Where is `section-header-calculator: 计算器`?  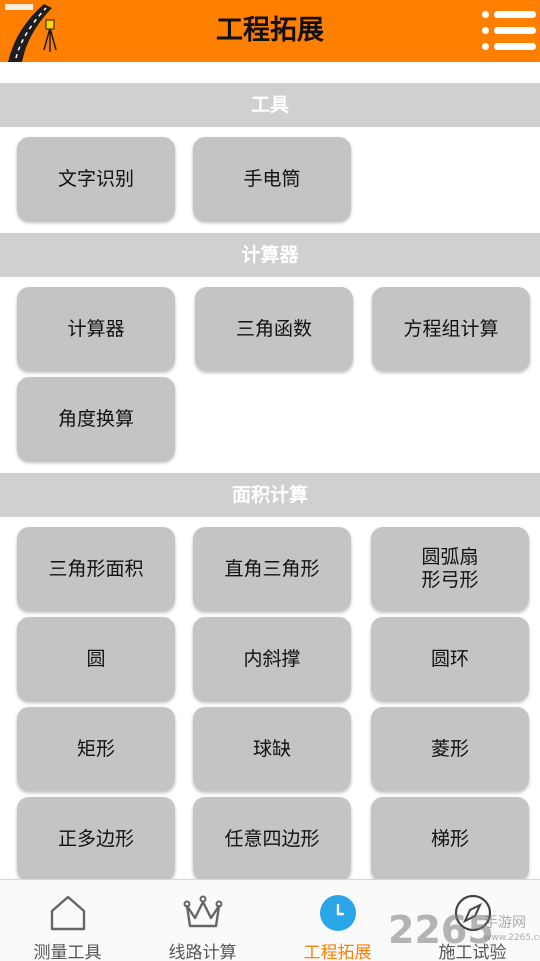 section-header-calculator: 计算器 is located at coordinates (270, 255).